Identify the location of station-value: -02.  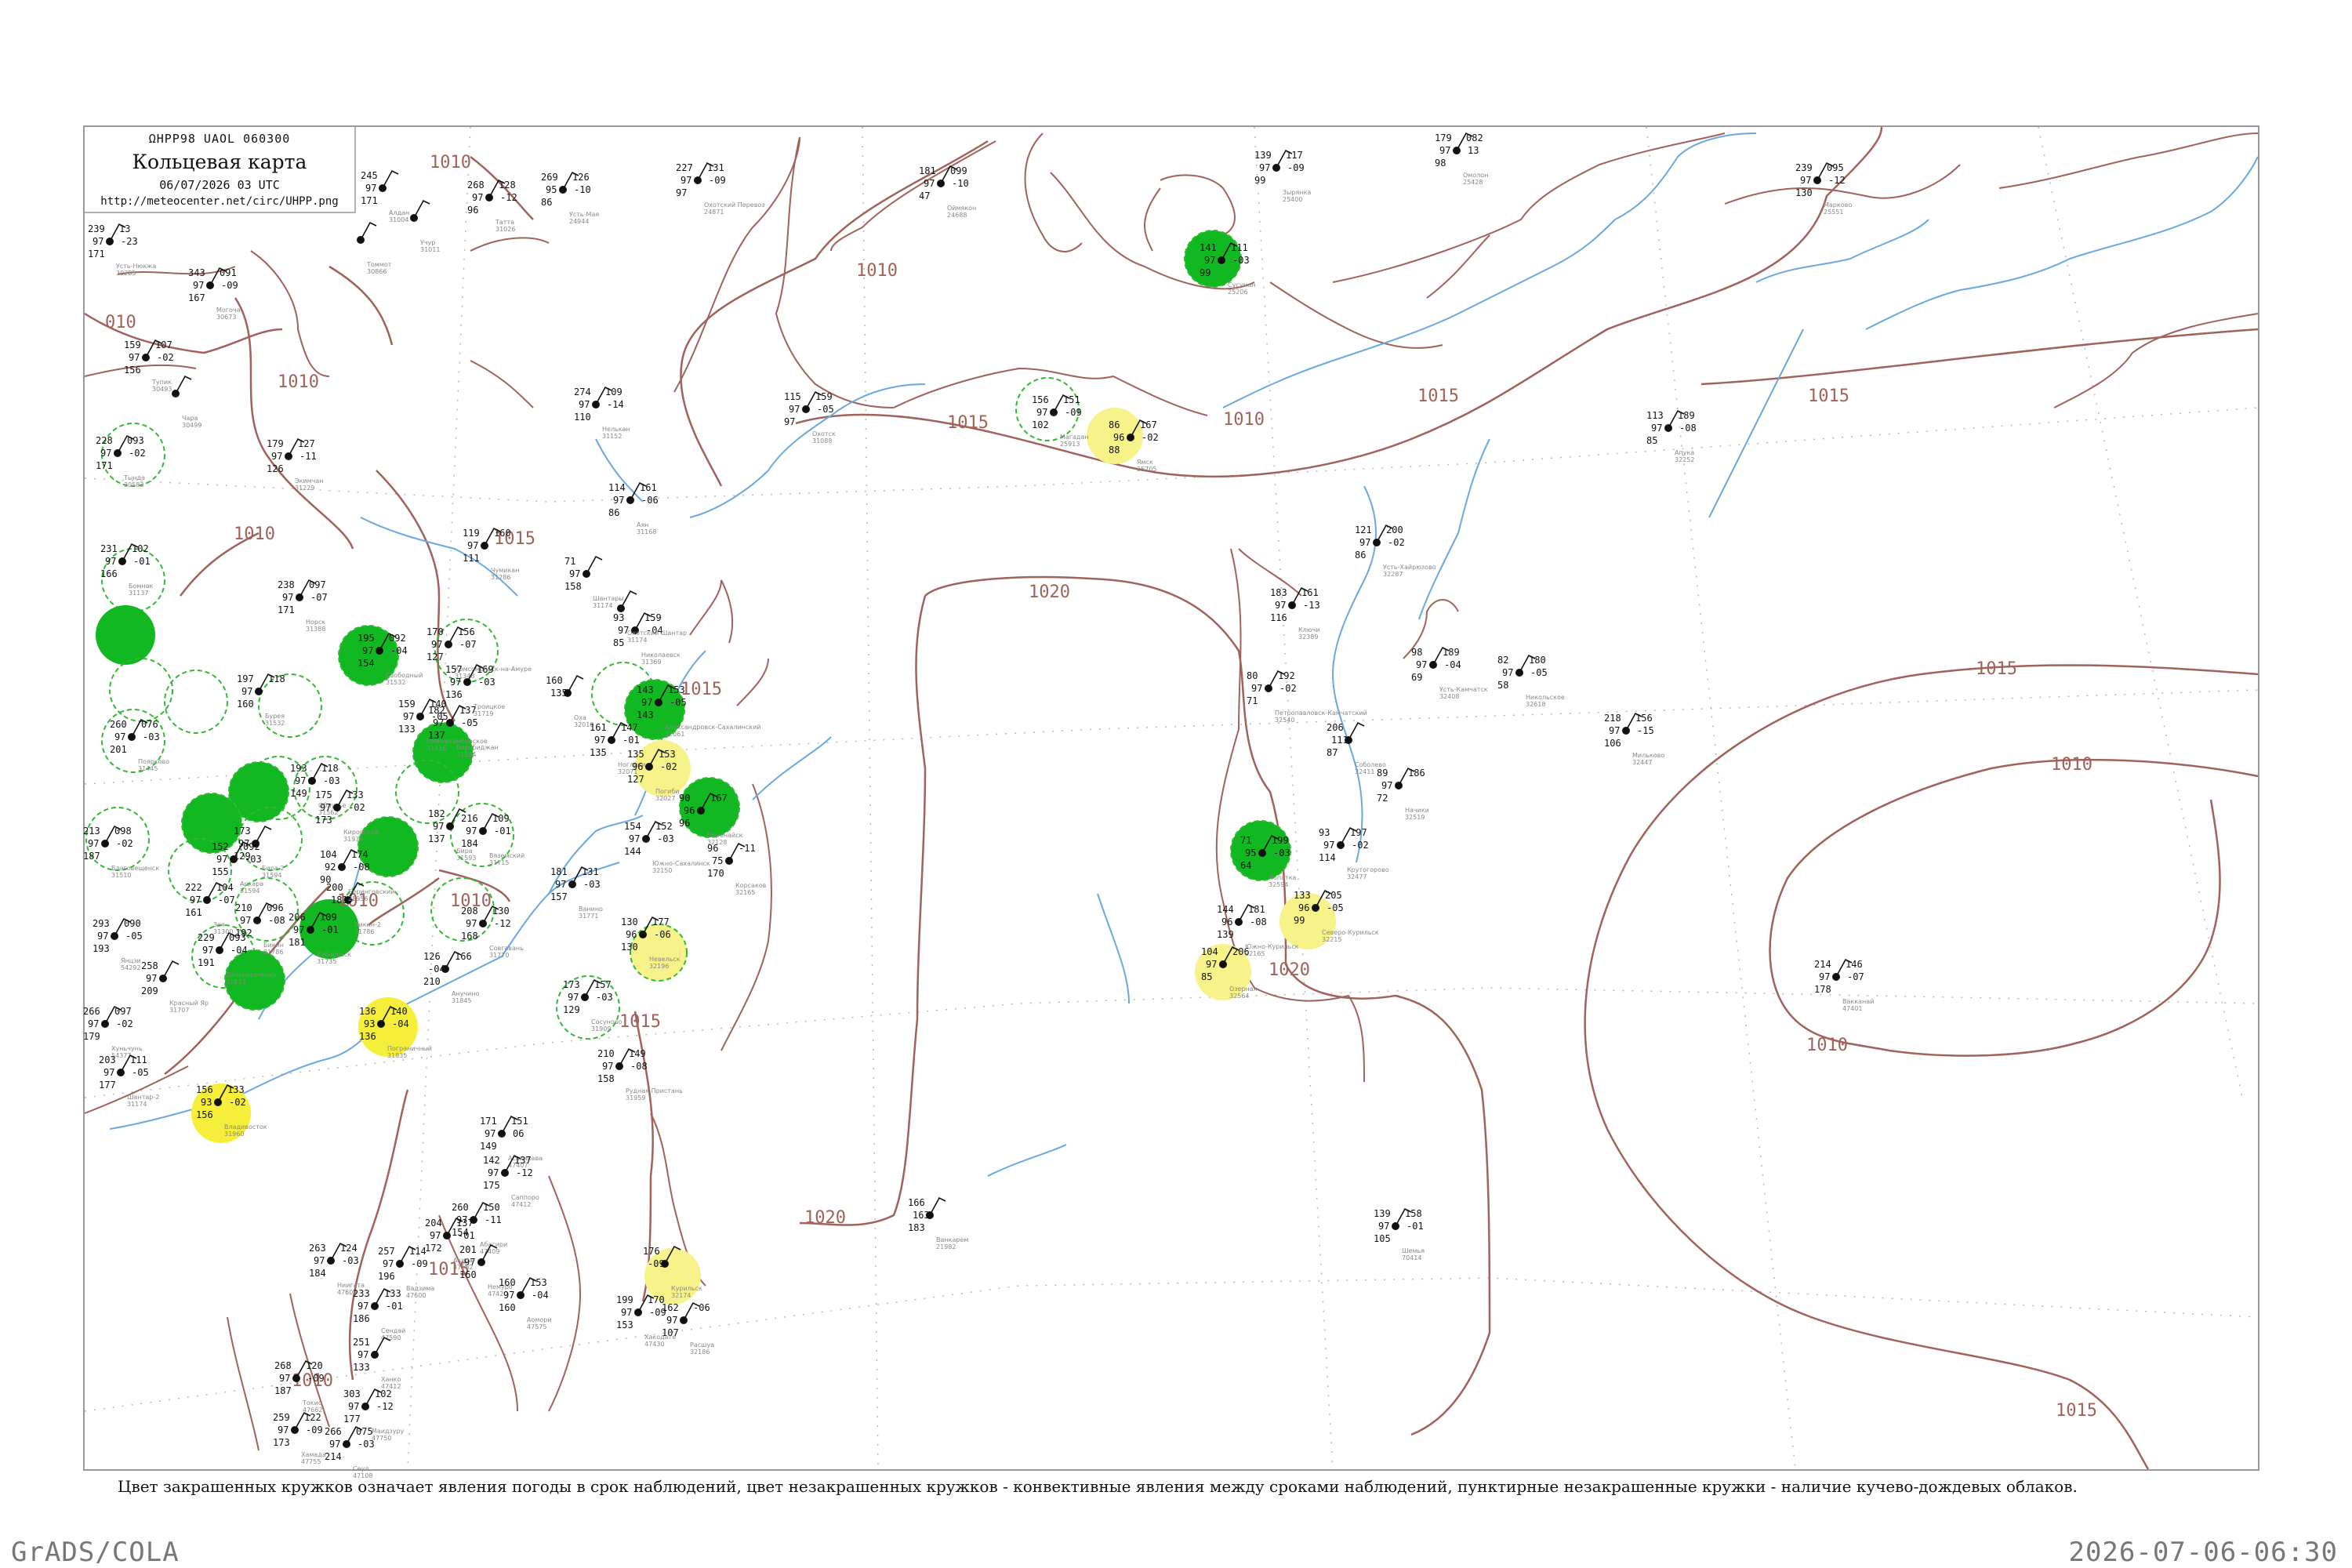
(124, 843).